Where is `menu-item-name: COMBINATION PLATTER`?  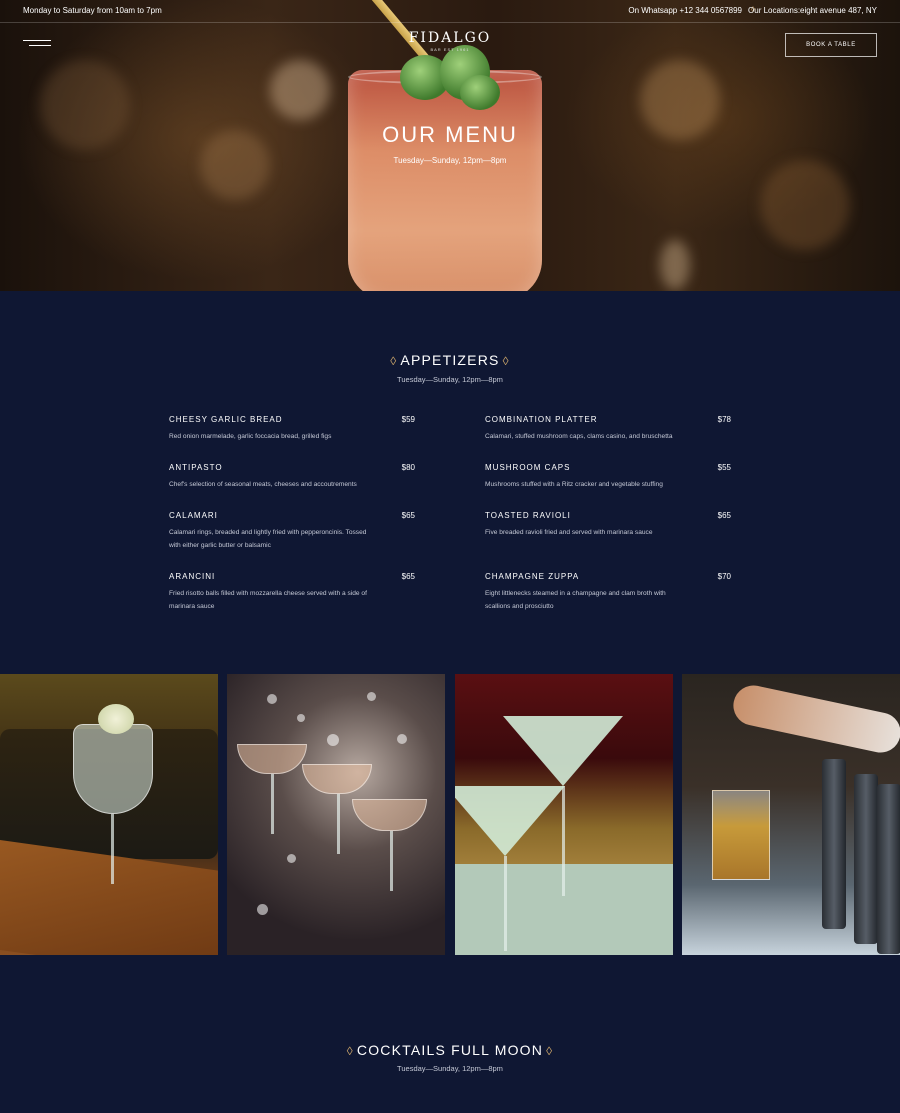 menu-item-name: COMBINATION PLATTER is located at coordinates (541, 419).